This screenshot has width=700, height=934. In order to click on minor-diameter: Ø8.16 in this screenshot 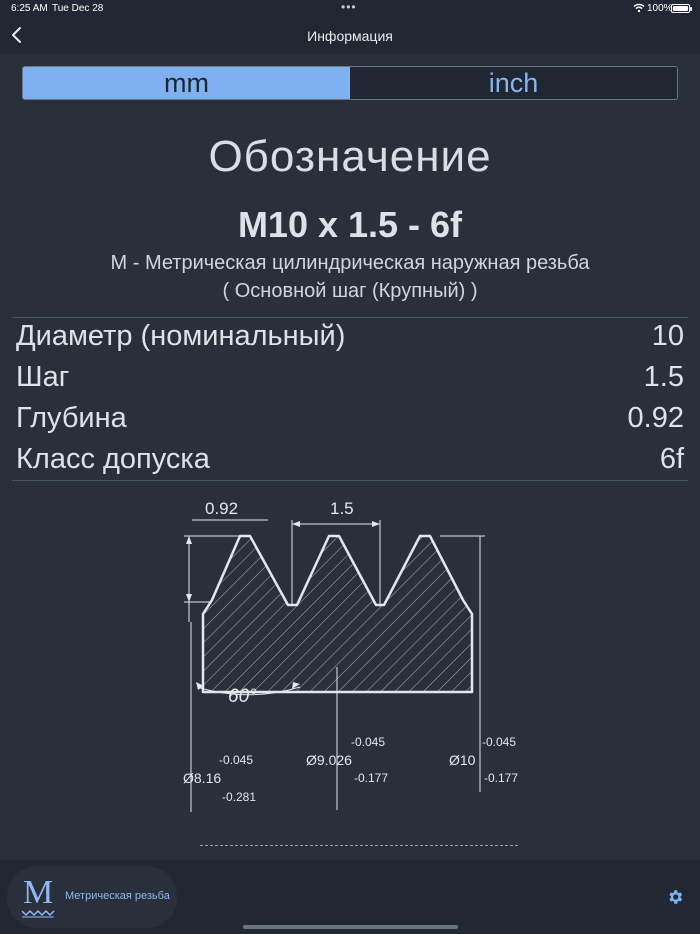, I will do `click(202, 778)`.